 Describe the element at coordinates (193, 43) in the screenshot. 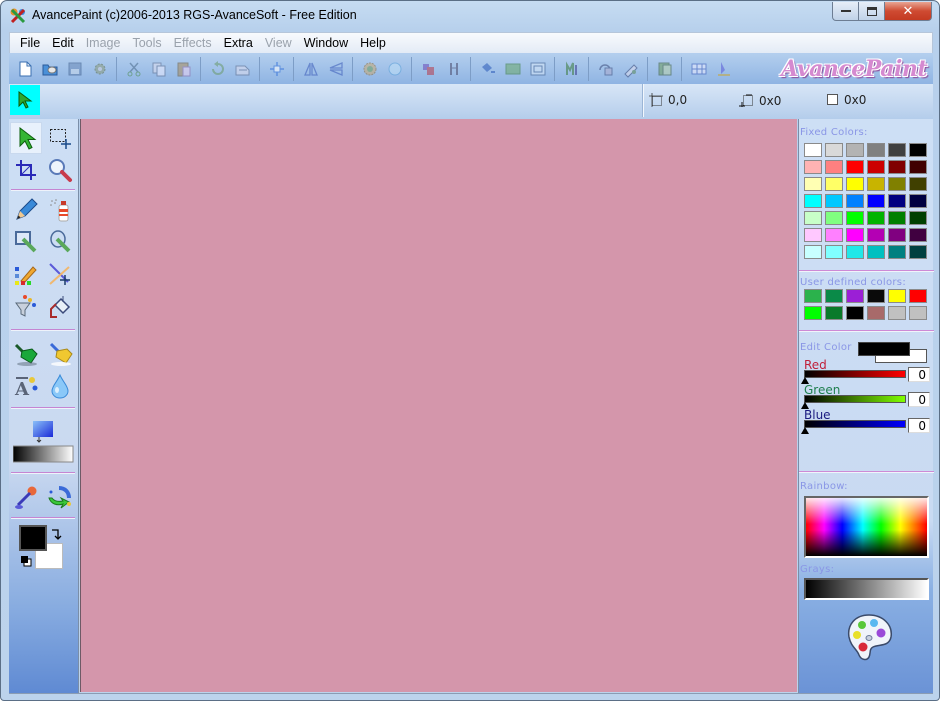

I see `menu-effects: Effects` at that location.